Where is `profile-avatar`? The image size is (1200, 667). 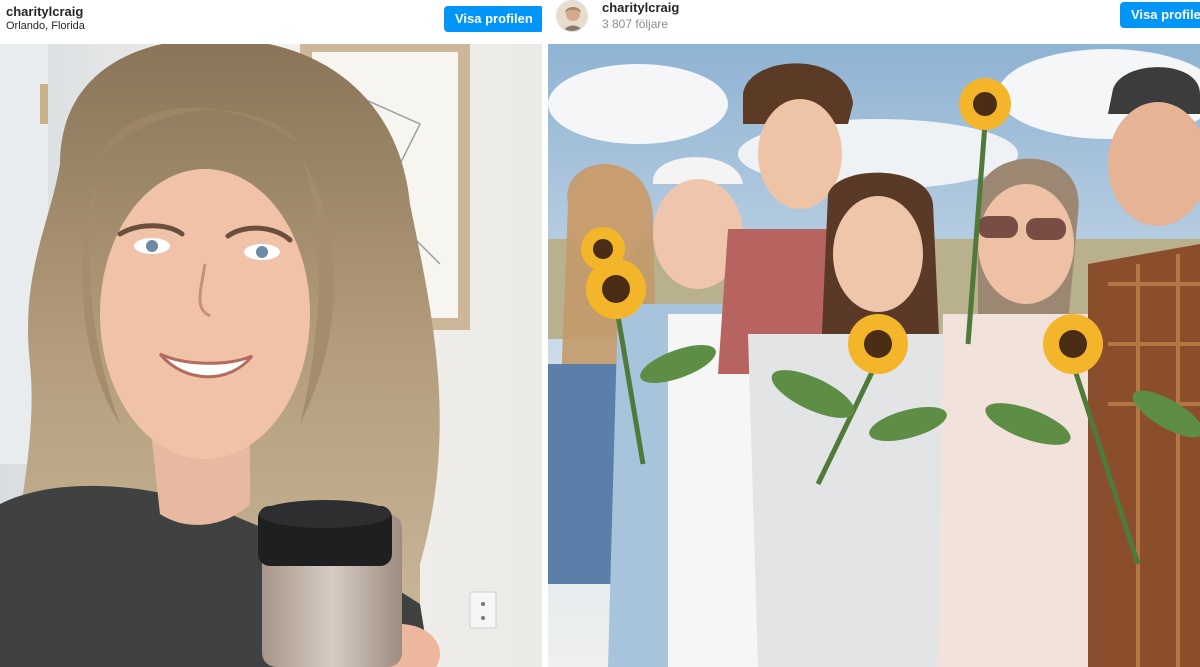
profile-avatar is located at coordinates (572, 16).